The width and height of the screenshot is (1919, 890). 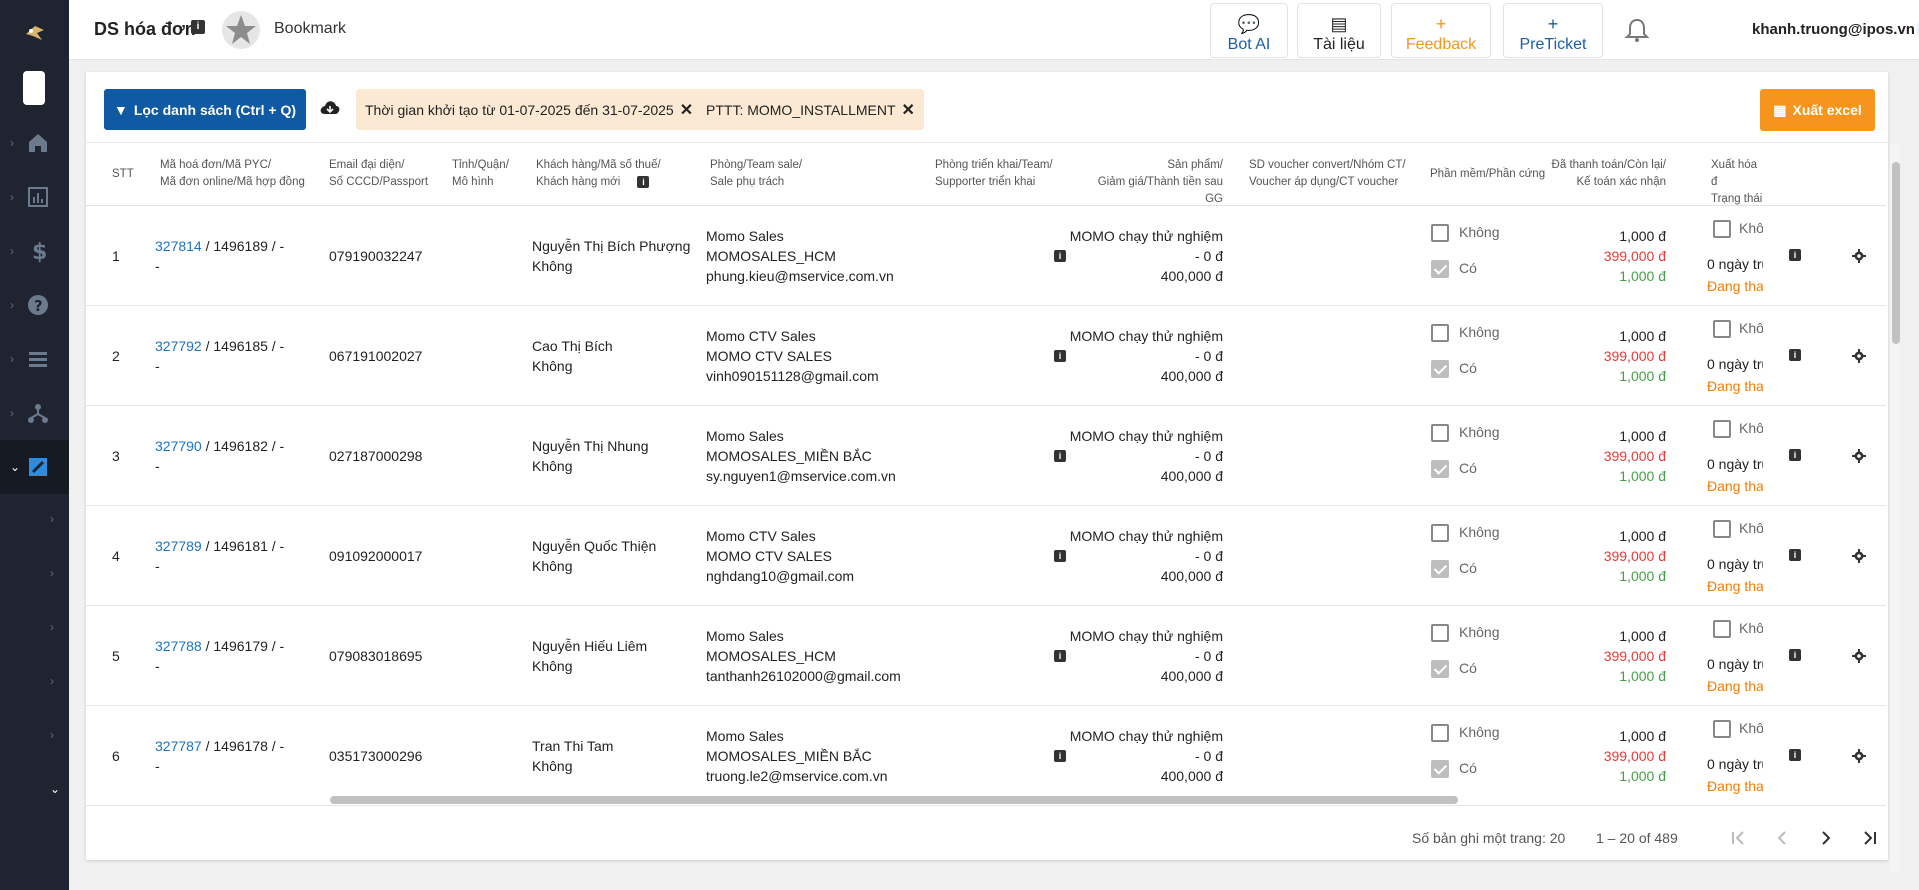 What do you see at coordinates (123, 174) in the screenshot?
I see `col-header-stt: STT` at bounding box center [123, 174].